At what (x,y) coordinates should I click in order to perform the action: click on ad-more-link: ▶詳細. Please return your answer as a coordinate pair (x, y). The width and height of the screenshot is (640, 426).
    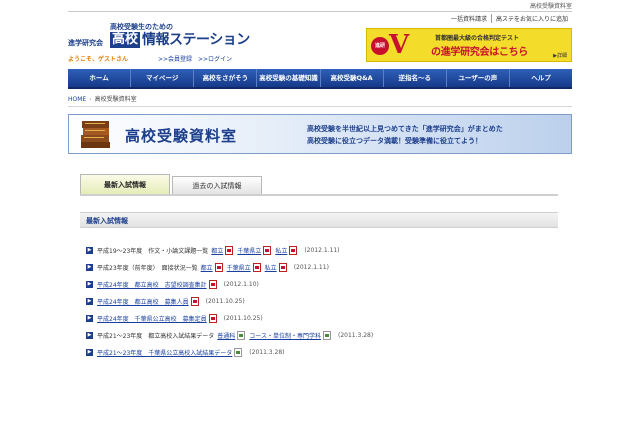
    Looking at the image, I should click on (560, 55).